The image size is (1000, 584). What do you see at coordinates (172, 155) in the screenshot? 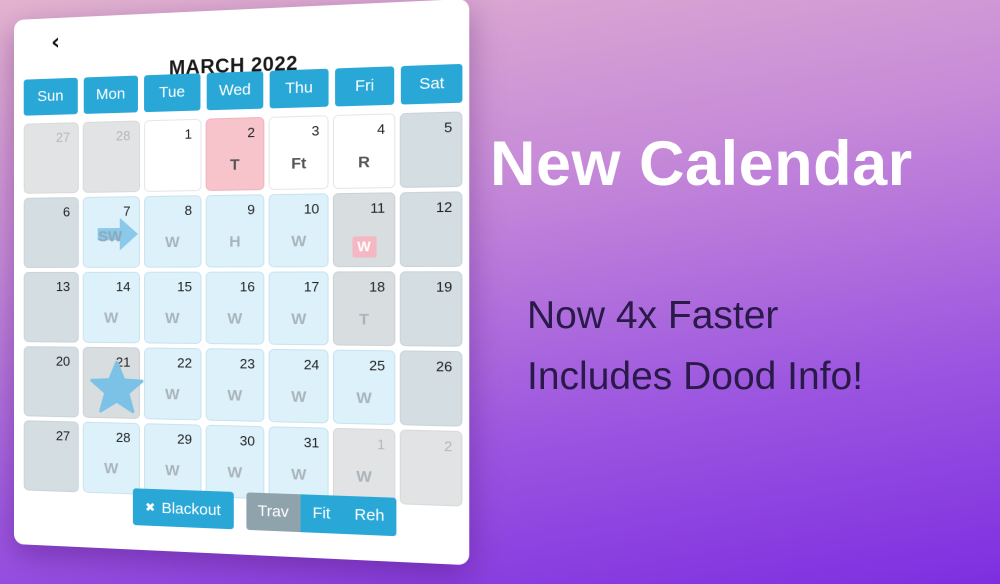
I see `day-cell: 1` at bounding box center [172, 155].